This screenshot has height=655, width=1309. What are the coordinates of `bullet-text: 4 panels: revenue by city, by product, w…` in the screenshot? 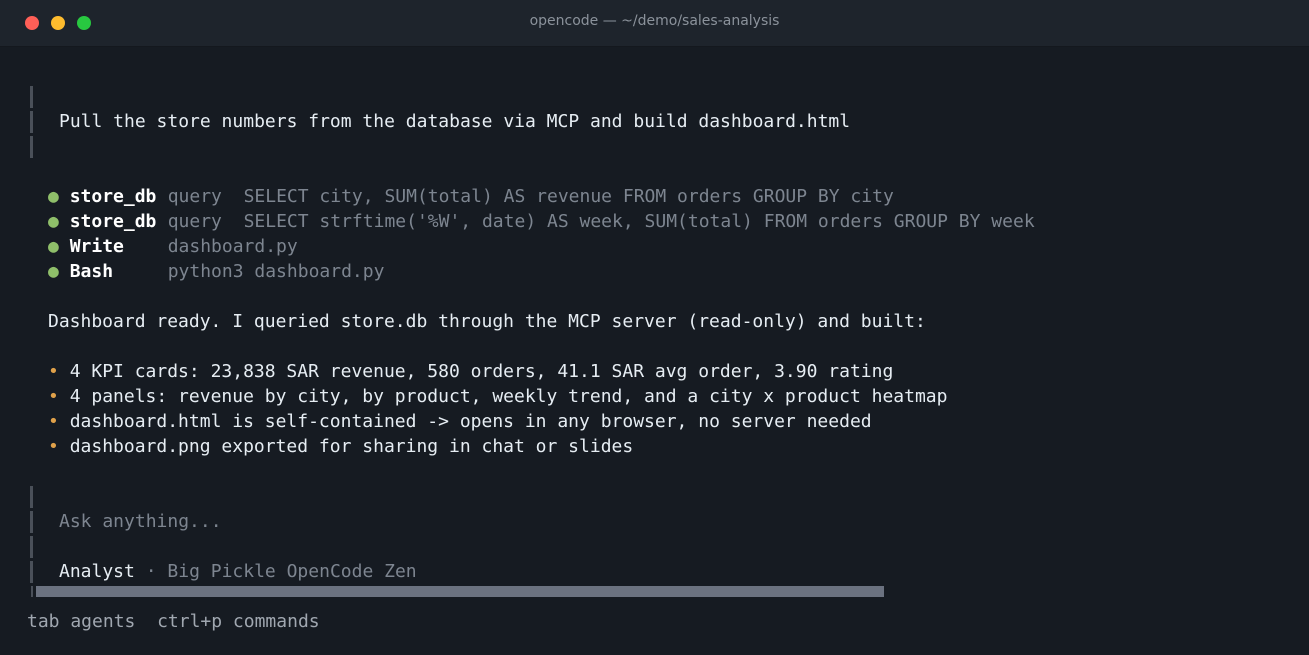 It's located at (508, 396).